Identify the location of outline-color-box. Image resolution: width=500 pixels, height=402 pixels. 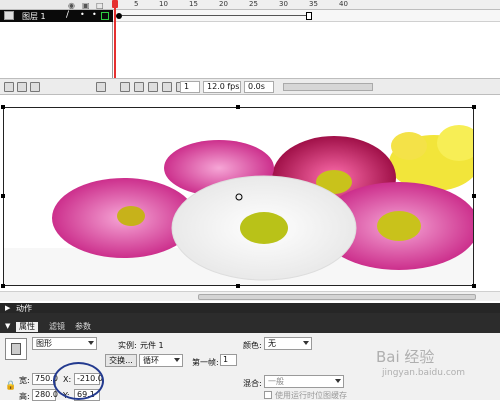
(105, 16).